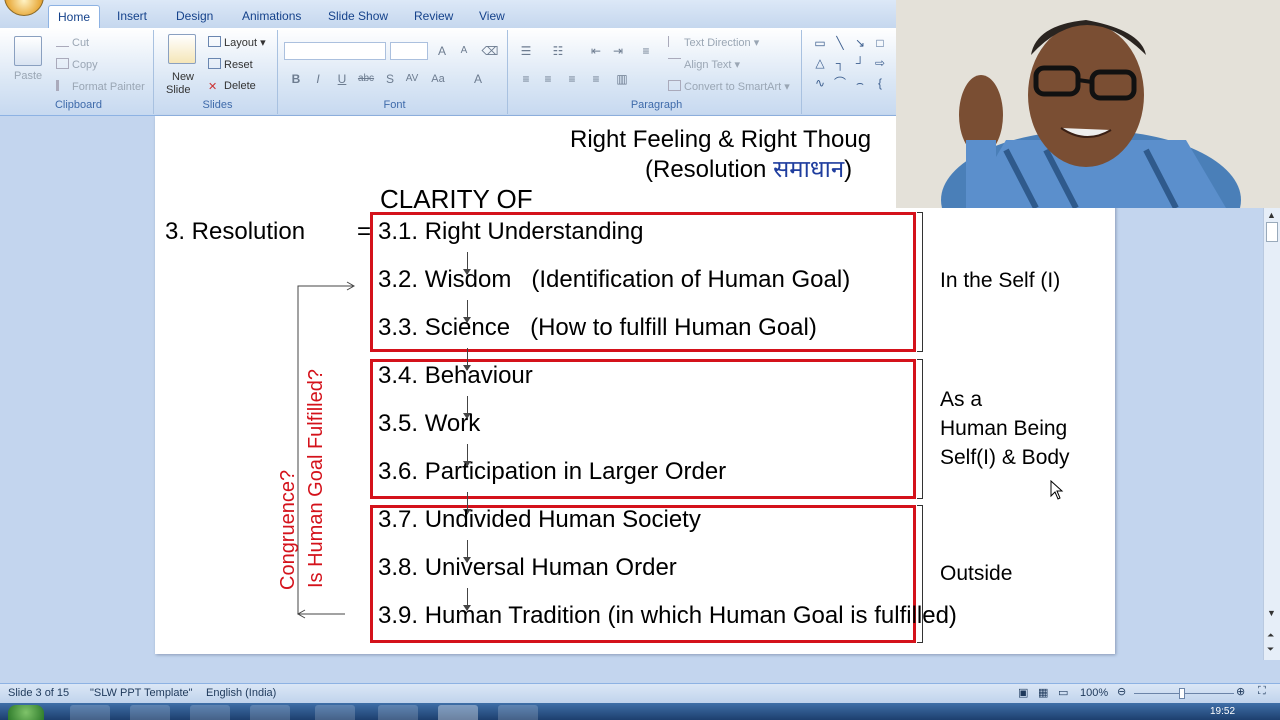 This screenshot has height=720, width=1280. What do you see at coordinates (132, 16) in the screenshot?
I see `tab-insert: Insert` at bounding box center [132, 16].